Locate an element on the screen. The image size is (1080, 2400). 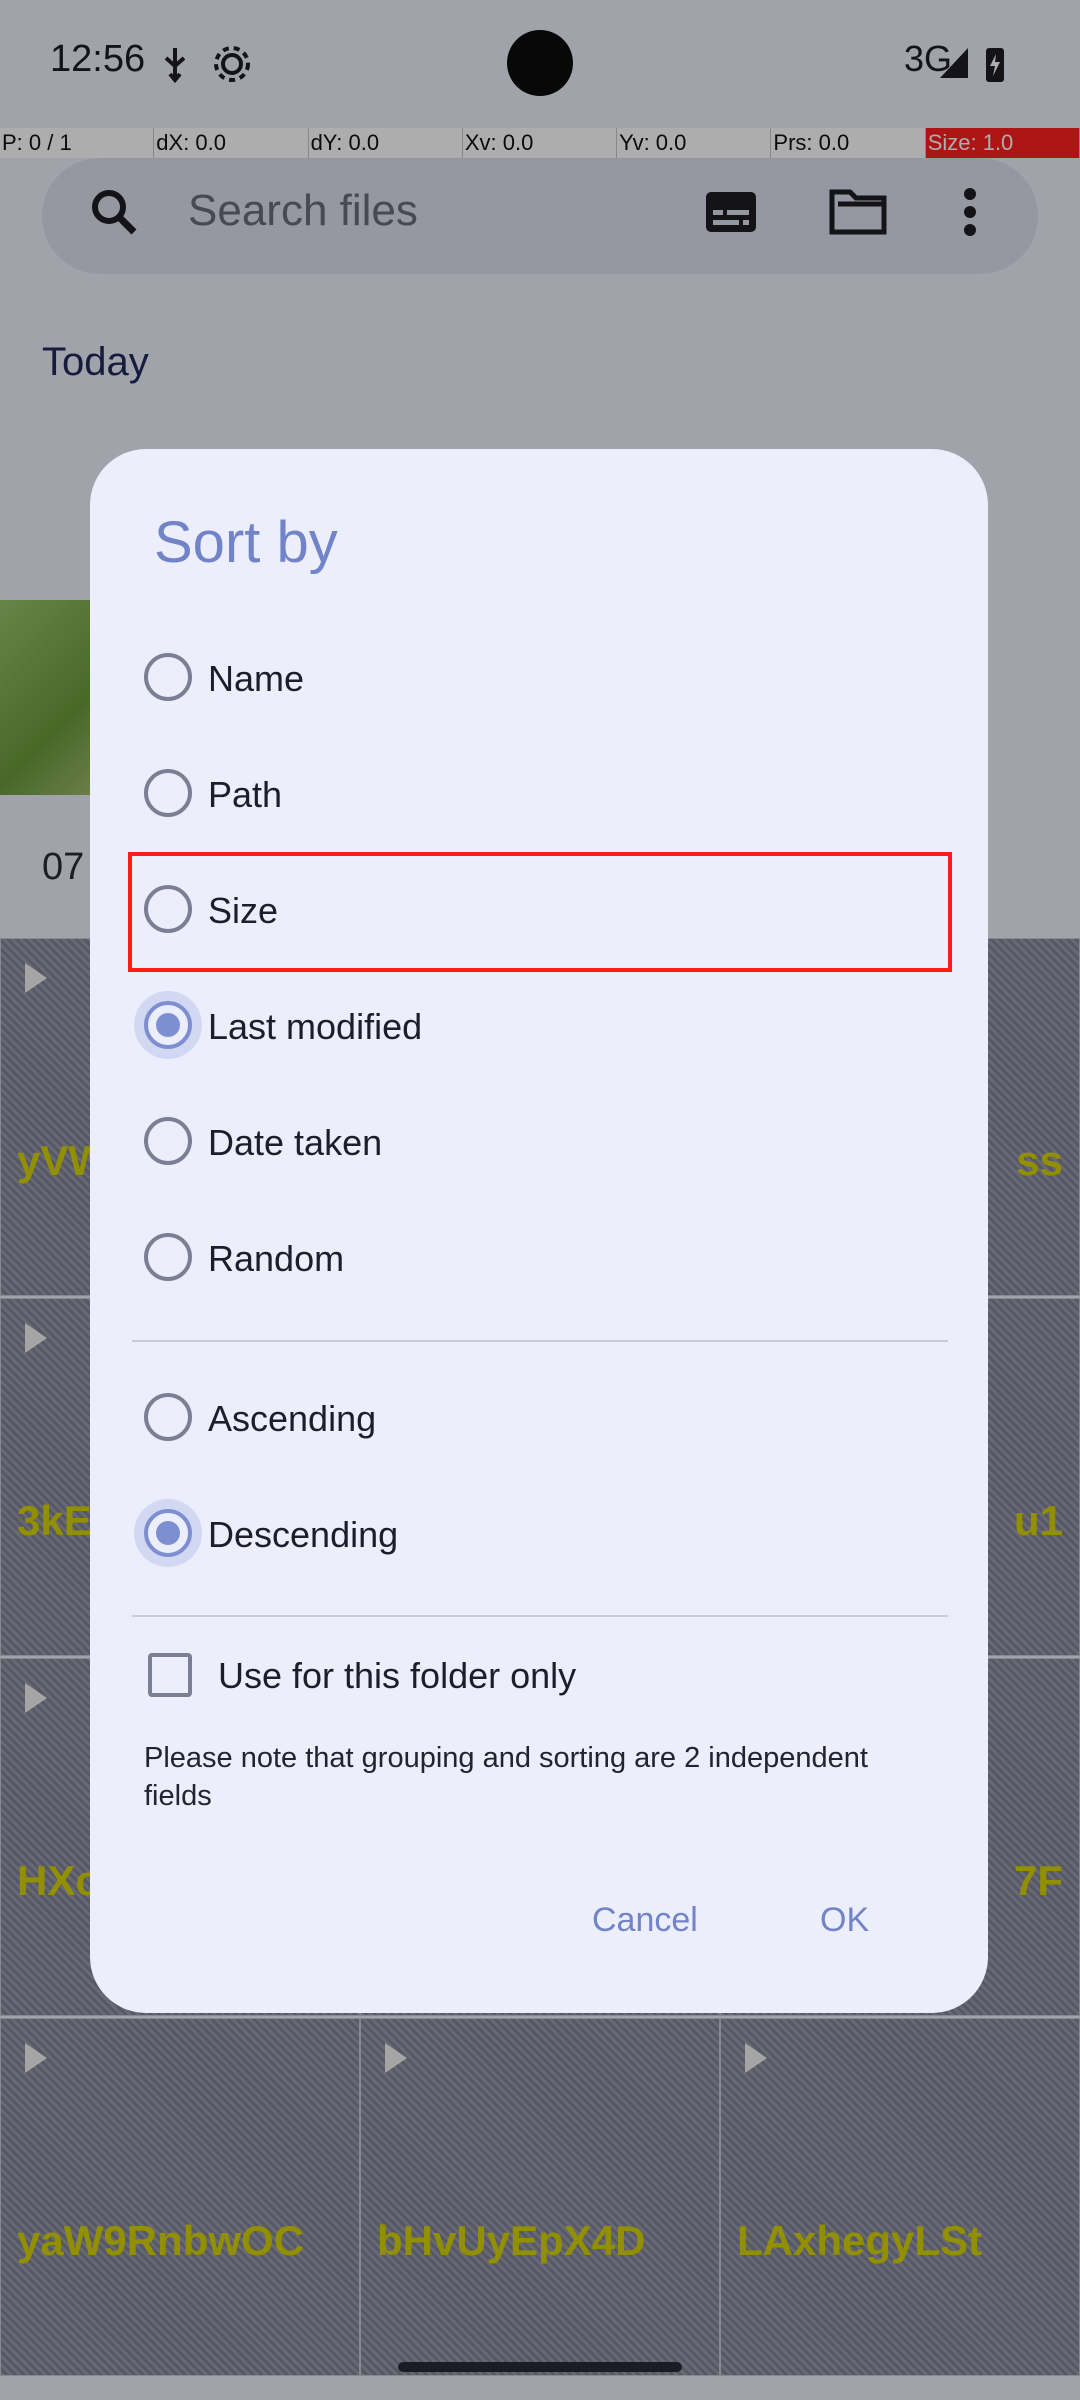
sort-option-date-taken: Date taken is located at coordinates (540, 1144).